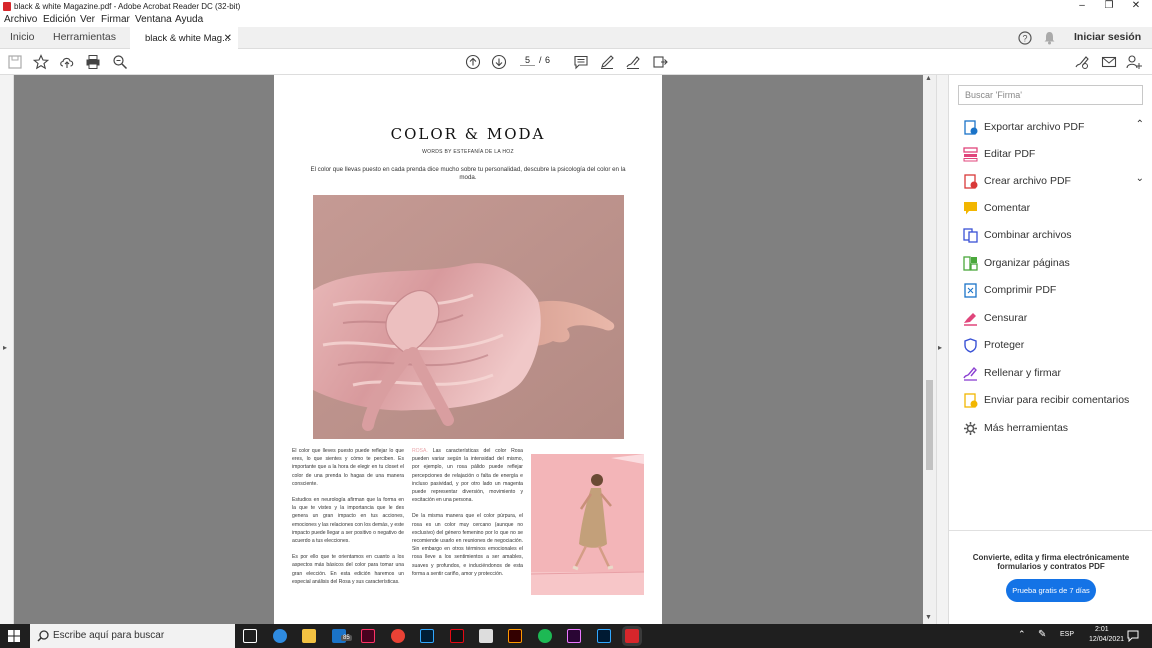 The height and width of the screenshot is (648, 1152). What do you see at coordinates (1055, 155) in the screenshot?
I see `tool-edit-pdf: Editar PDF` at bounding box center [1055, 155].